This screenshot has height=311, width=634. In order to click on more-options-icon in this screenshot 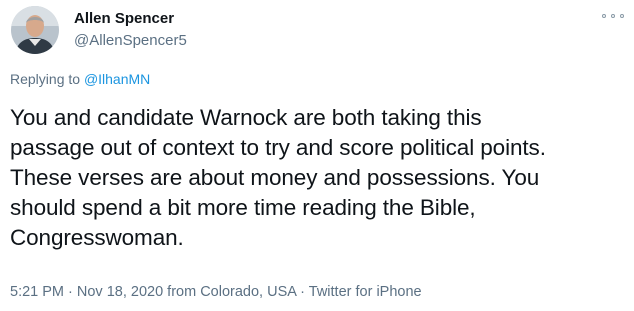, I will do `click(613, 16)`.